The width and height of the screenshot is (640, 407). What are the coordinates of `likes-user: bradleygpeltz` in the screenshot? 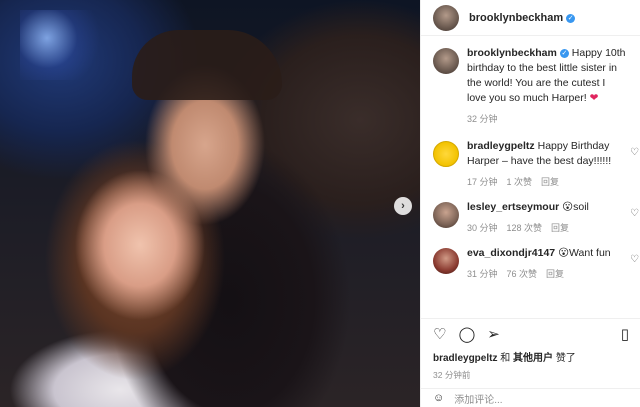 It's located at (465, 358).